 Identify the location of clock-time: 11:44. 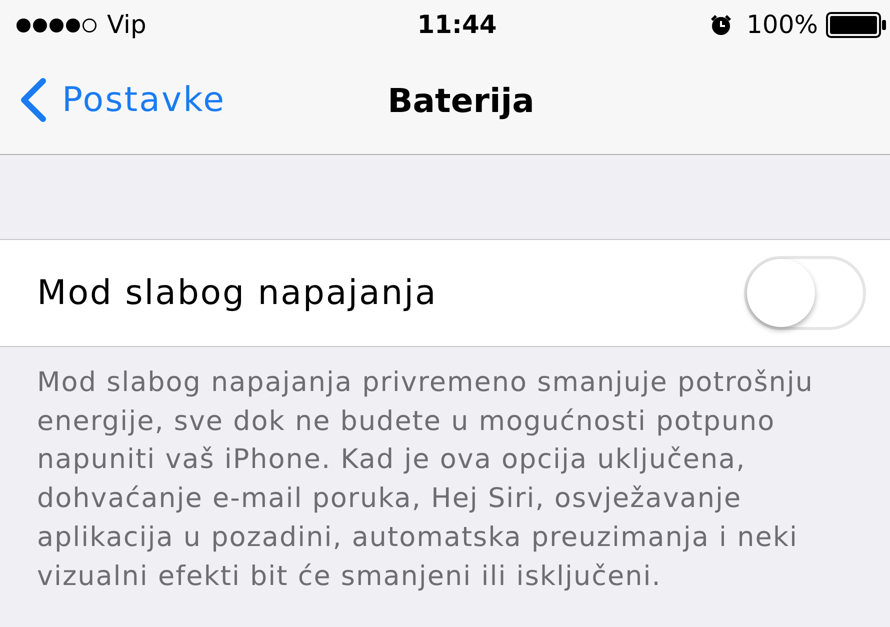
(456, 25).